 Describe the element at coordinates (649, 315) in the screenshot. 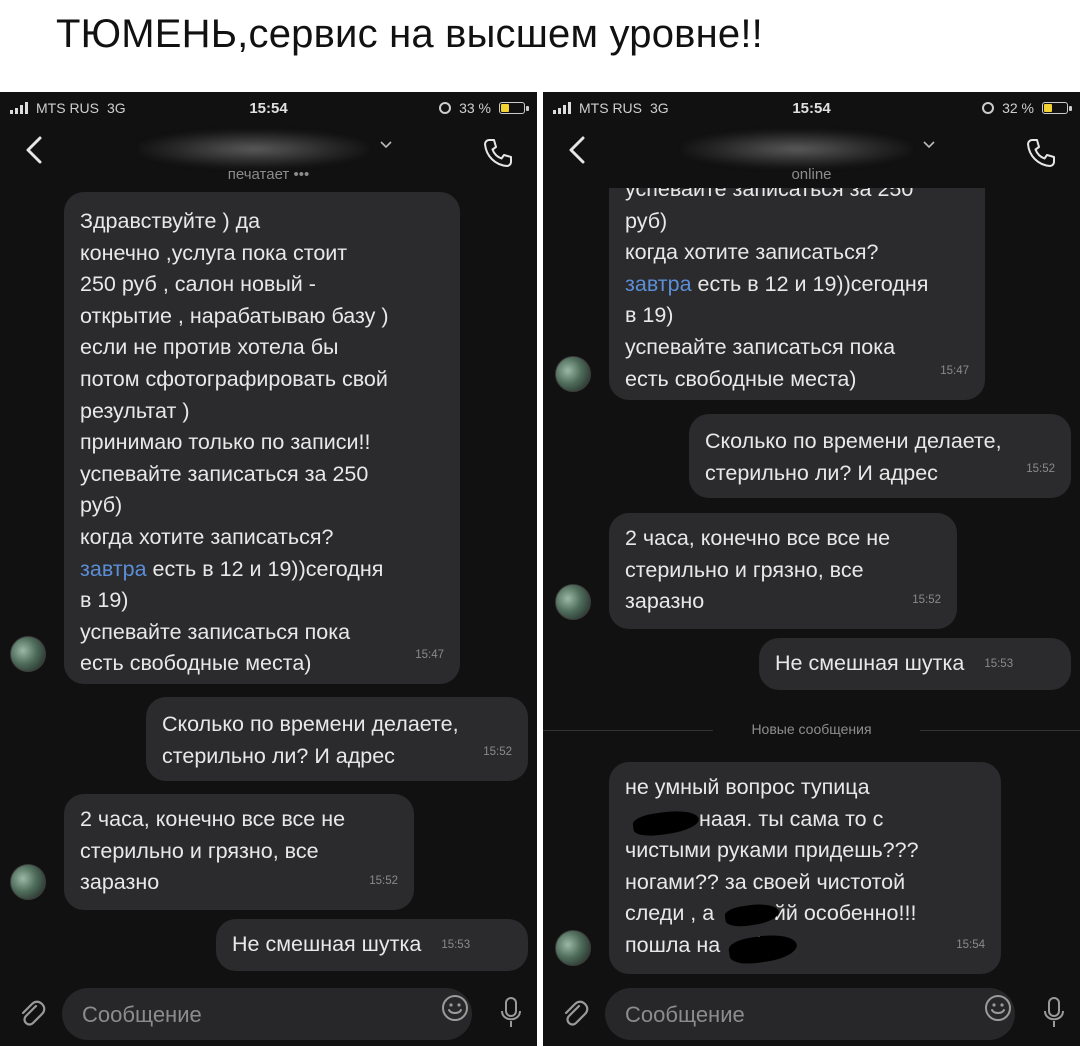

I see `message-text: в 19)` at that location.